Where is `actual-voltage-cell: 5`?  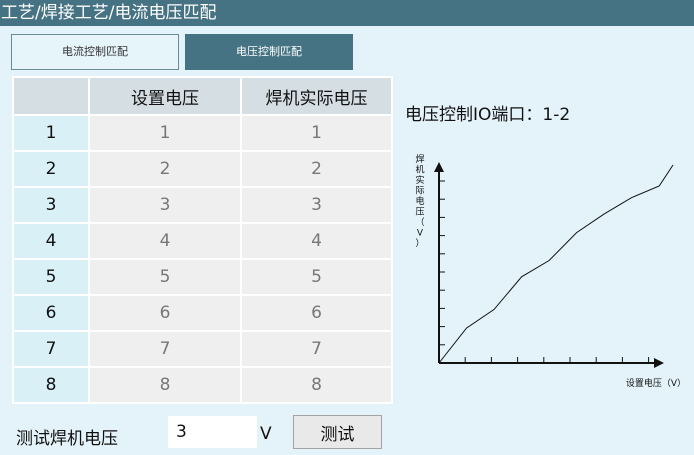
actual-voltage-cell: 5 is located at coordinates (316, 277).